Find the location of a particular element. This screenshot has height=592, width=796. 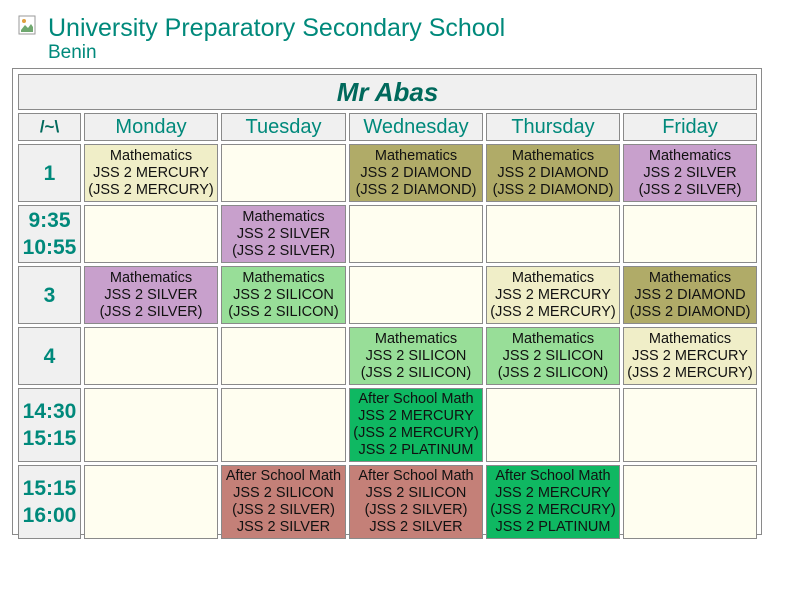

period-label: 3 is located at coordinates (49, 295).